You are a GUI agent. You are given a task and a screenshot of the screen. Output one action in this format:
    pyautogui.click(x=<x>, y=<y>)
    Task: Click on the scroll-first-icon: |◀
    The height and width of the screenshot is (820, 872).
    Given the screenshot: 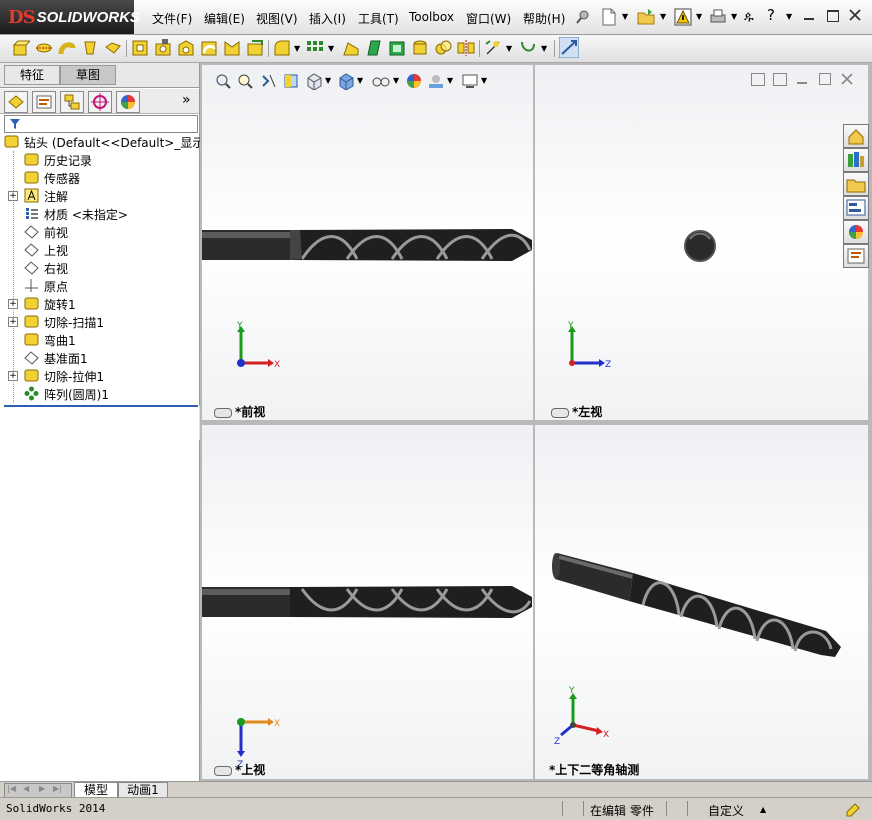 What is the action you would take?
    pyautogui.click(x=11, y=788)
    